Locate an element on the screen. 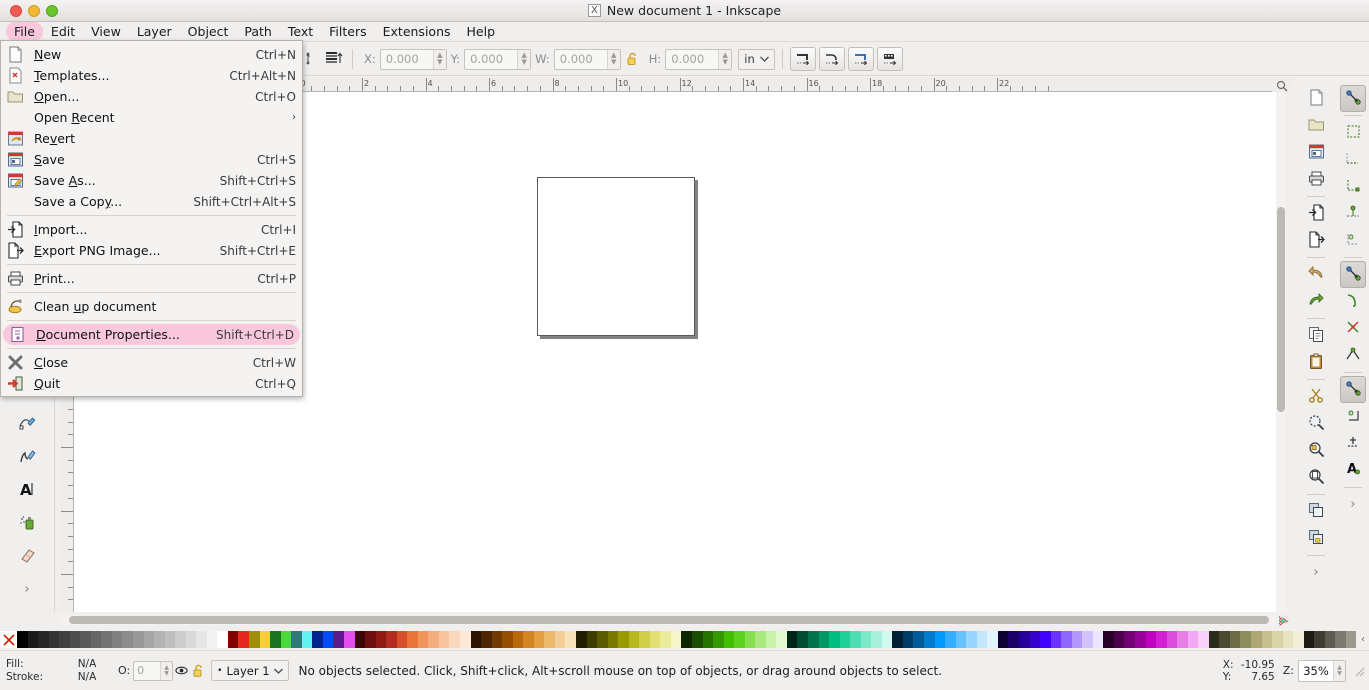  menu-item-import: Import... Ctrl+I is located at coordinates (151, 229).